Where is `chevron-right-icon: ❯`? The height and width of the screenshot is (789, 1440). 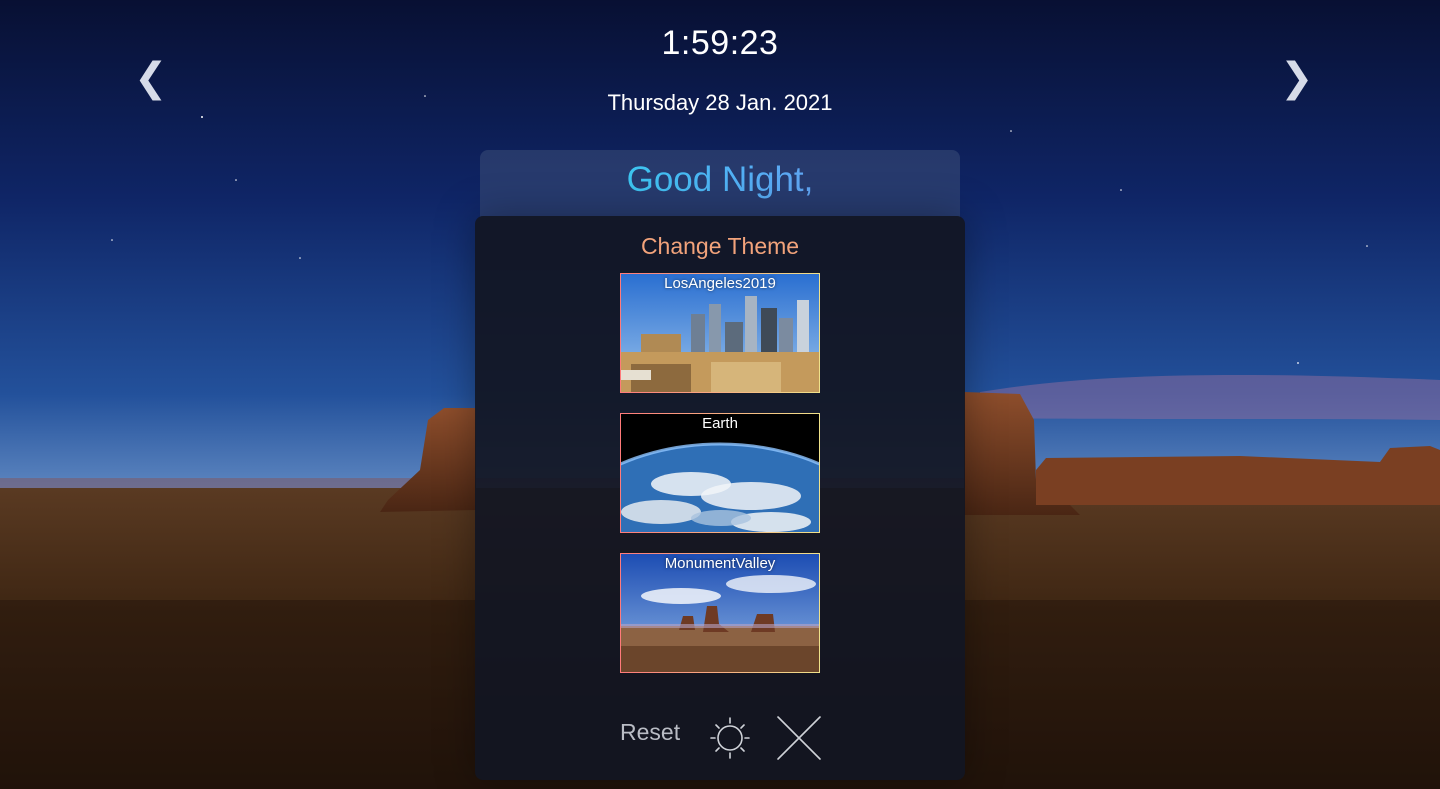 chevron-right-icon: ❯ is located at coordinates (1297, 78).